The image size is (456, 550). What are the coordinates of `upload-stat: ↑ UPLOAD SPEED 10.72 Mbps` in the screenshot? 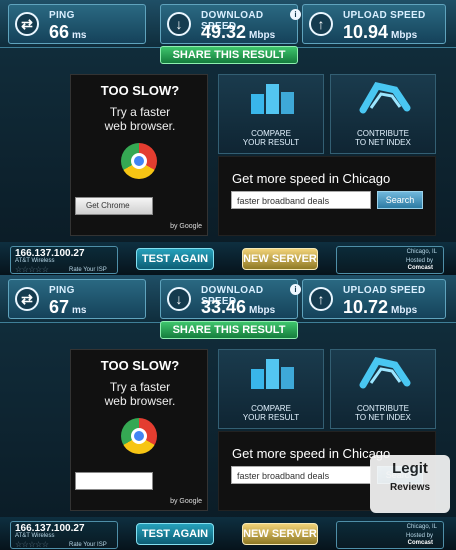 It's located at (374, 299).